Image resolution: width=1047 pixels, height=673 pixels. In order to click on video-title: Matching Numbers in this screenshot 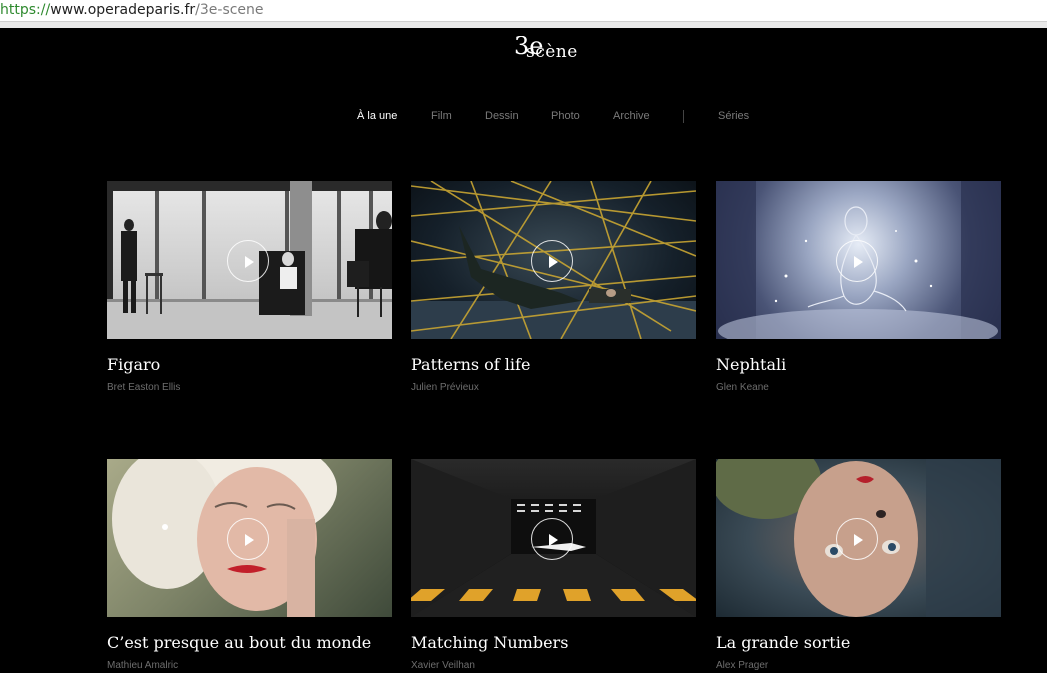, I will do `click(489, 643)`.